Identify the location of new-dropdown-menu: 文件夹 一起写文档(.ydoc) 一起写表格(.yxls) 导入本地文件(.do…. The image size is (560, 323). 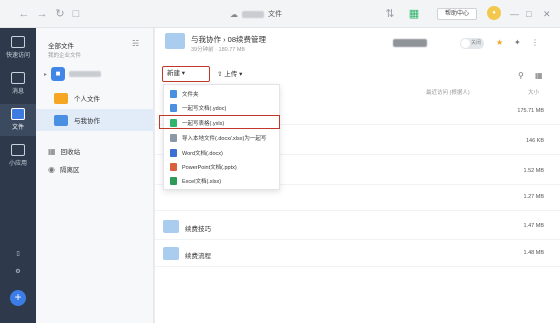
(221, 137).